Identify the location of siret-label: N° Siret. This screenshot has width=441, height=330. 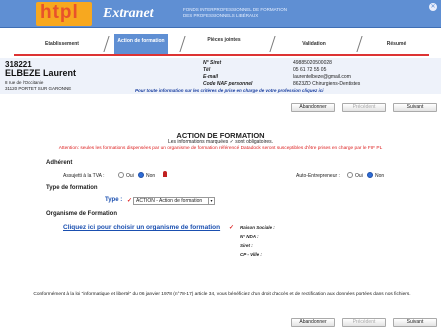
(212, 63).